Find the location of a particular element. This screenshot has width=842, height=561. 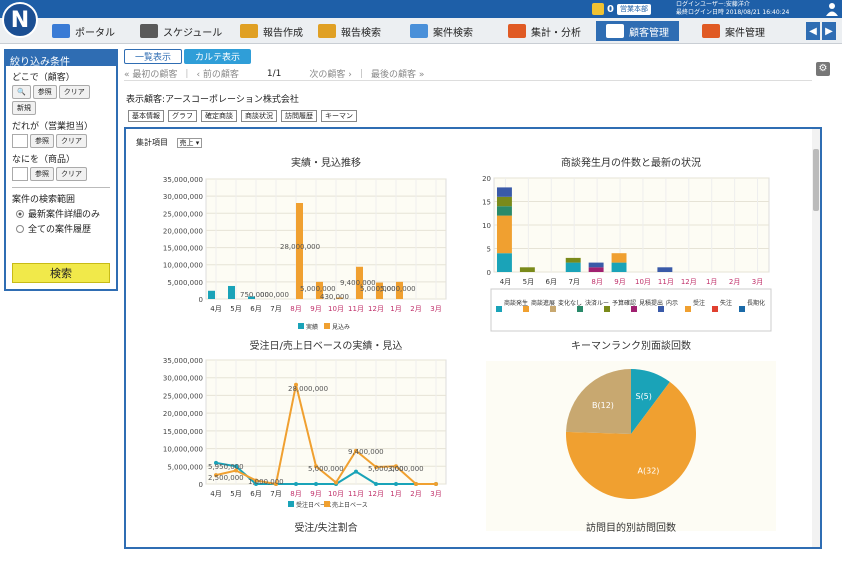

first-customer-link: « 最初の顧客 is located at coordinates (150, 73).